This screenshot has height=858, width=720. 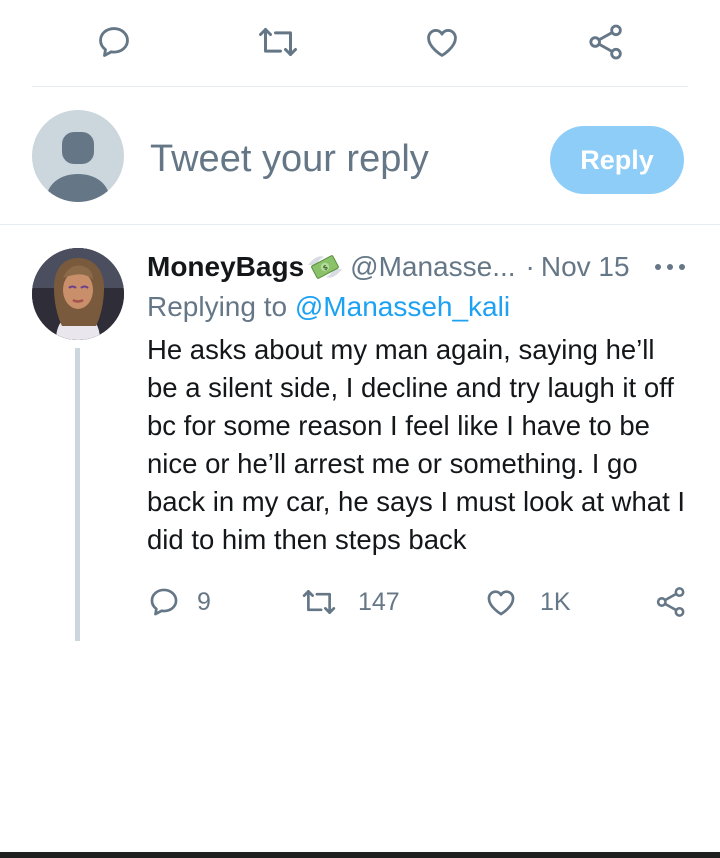 I want to click on thread-line, so click(x=77, y=494).